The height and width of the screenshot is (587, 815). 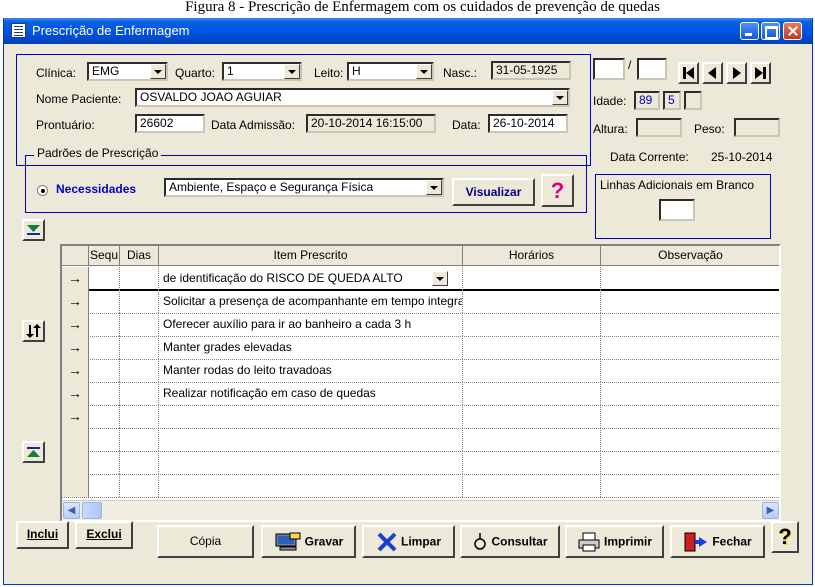 What do you see at coordinates (308, 541) in the screenshot?
I see `gravar-button: Gravar` at bounding box center [308, 541].